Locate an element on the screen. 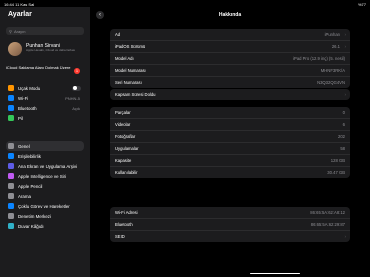 The width and height of the screenshot is (370, 277). info-row: Kullanılabilir 30.47 GB is located at coordinates (230, 172).